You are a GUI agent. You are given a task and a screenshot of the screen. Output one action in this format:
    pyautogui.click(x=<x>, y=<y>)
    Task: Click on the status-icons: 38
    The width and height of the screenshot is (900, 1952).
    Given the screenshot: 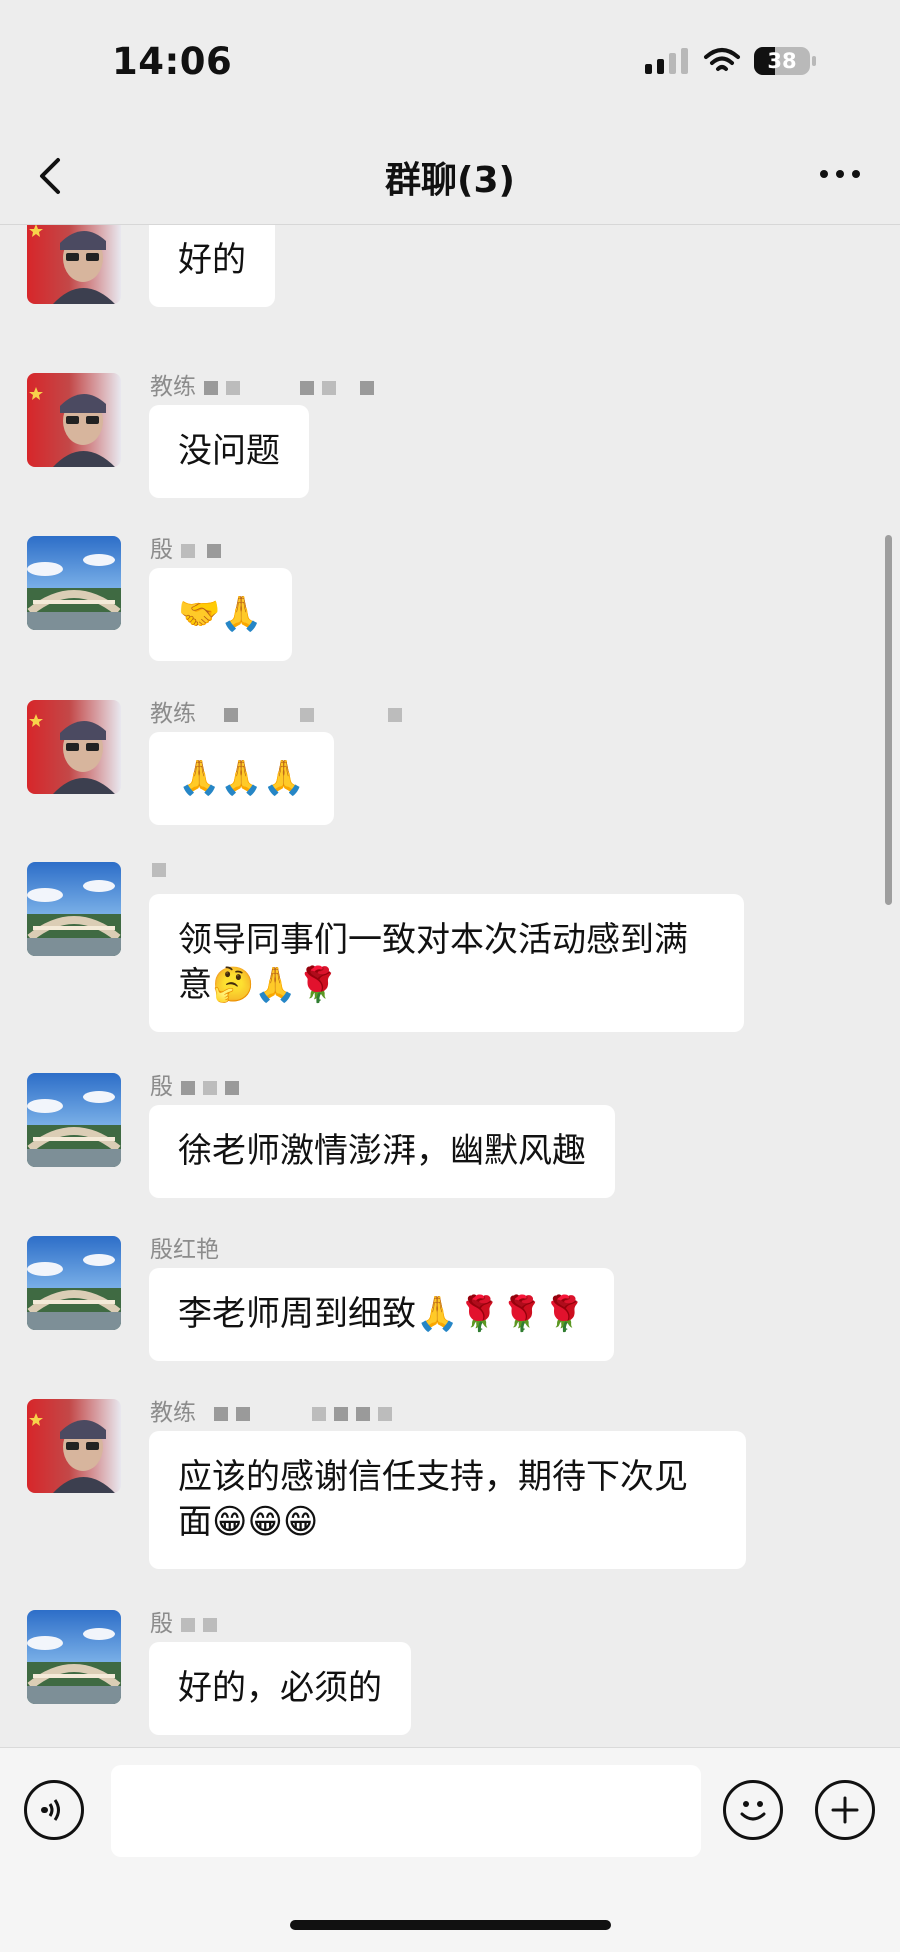 What is the action you would take?
    pyautogui.click(x=730, y=61)
    